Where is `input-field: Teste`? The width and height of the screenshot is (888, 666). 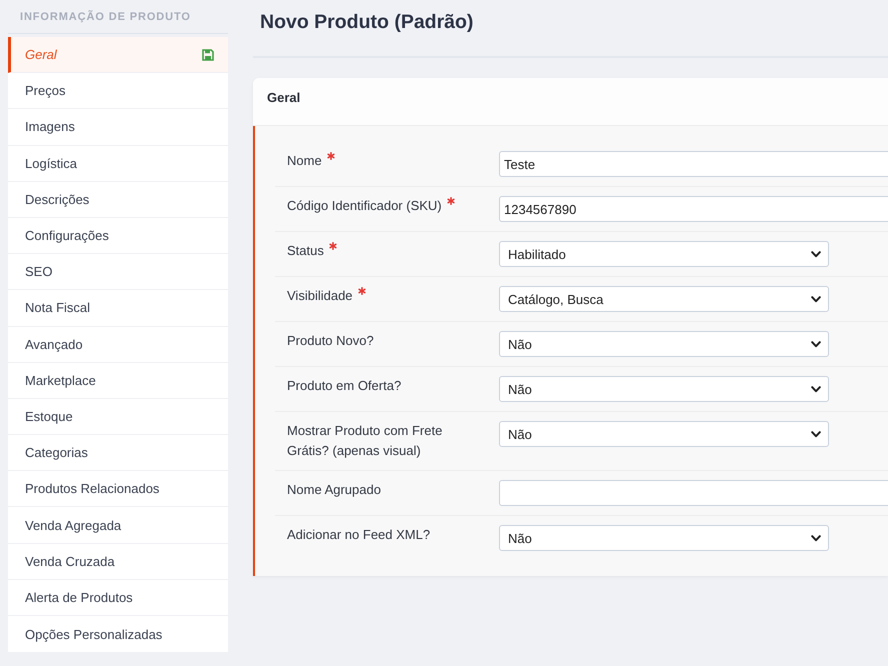
input-field: Teste is located at coordinates (693, 164).